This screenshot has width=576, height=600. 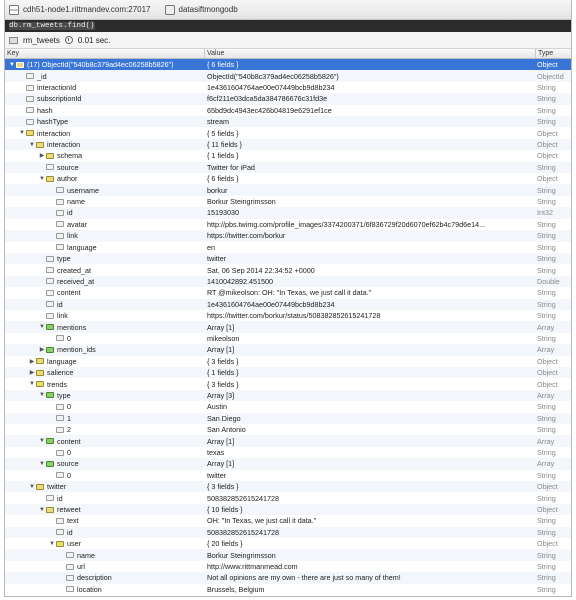 I want to click on tree-row: 0 Austin String, so click(x=288, y=406).